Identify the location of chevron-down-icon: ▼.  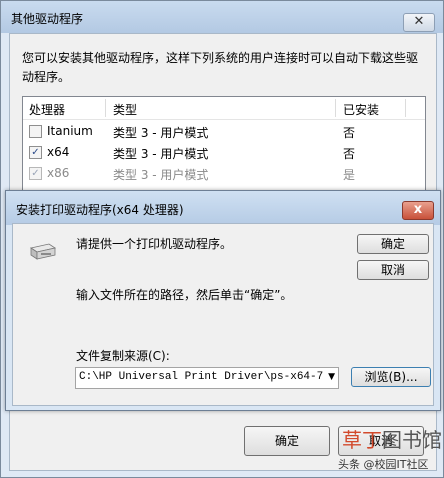
(331, 377).